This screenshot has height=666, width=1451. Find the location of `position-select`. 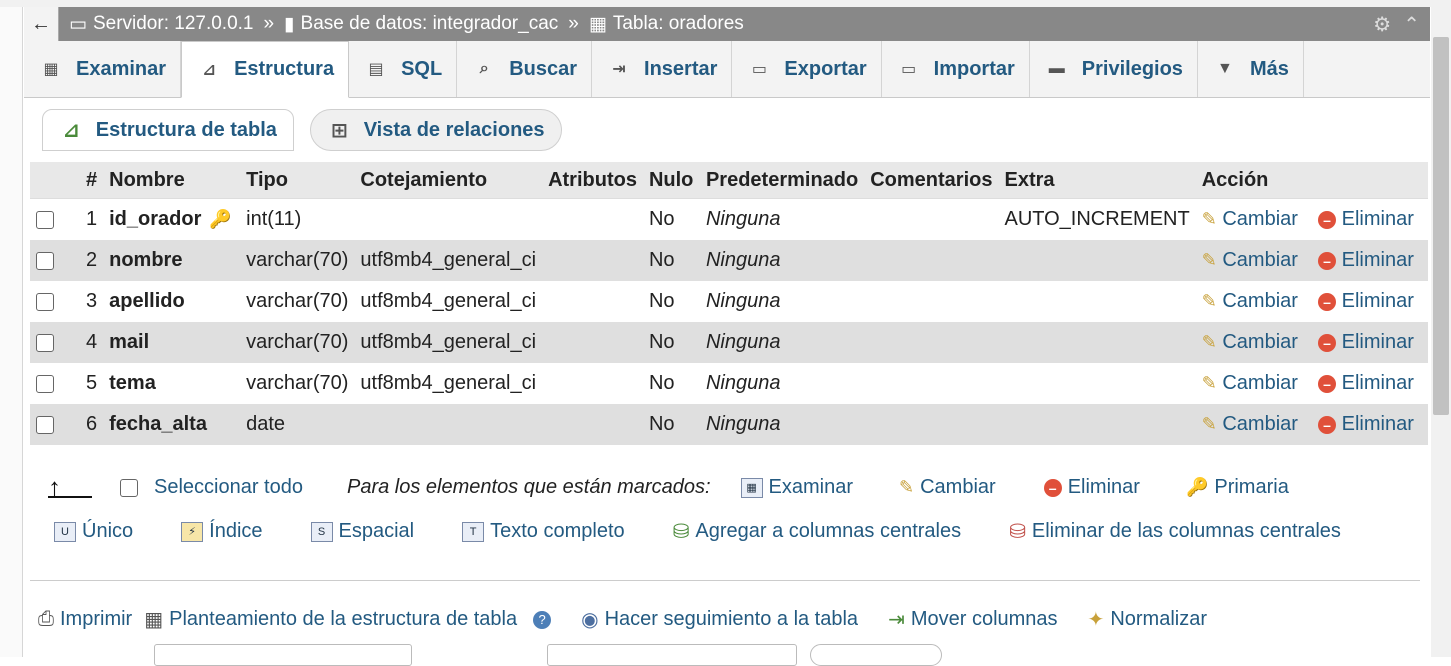

position-select is located at coordinates (672, 655).